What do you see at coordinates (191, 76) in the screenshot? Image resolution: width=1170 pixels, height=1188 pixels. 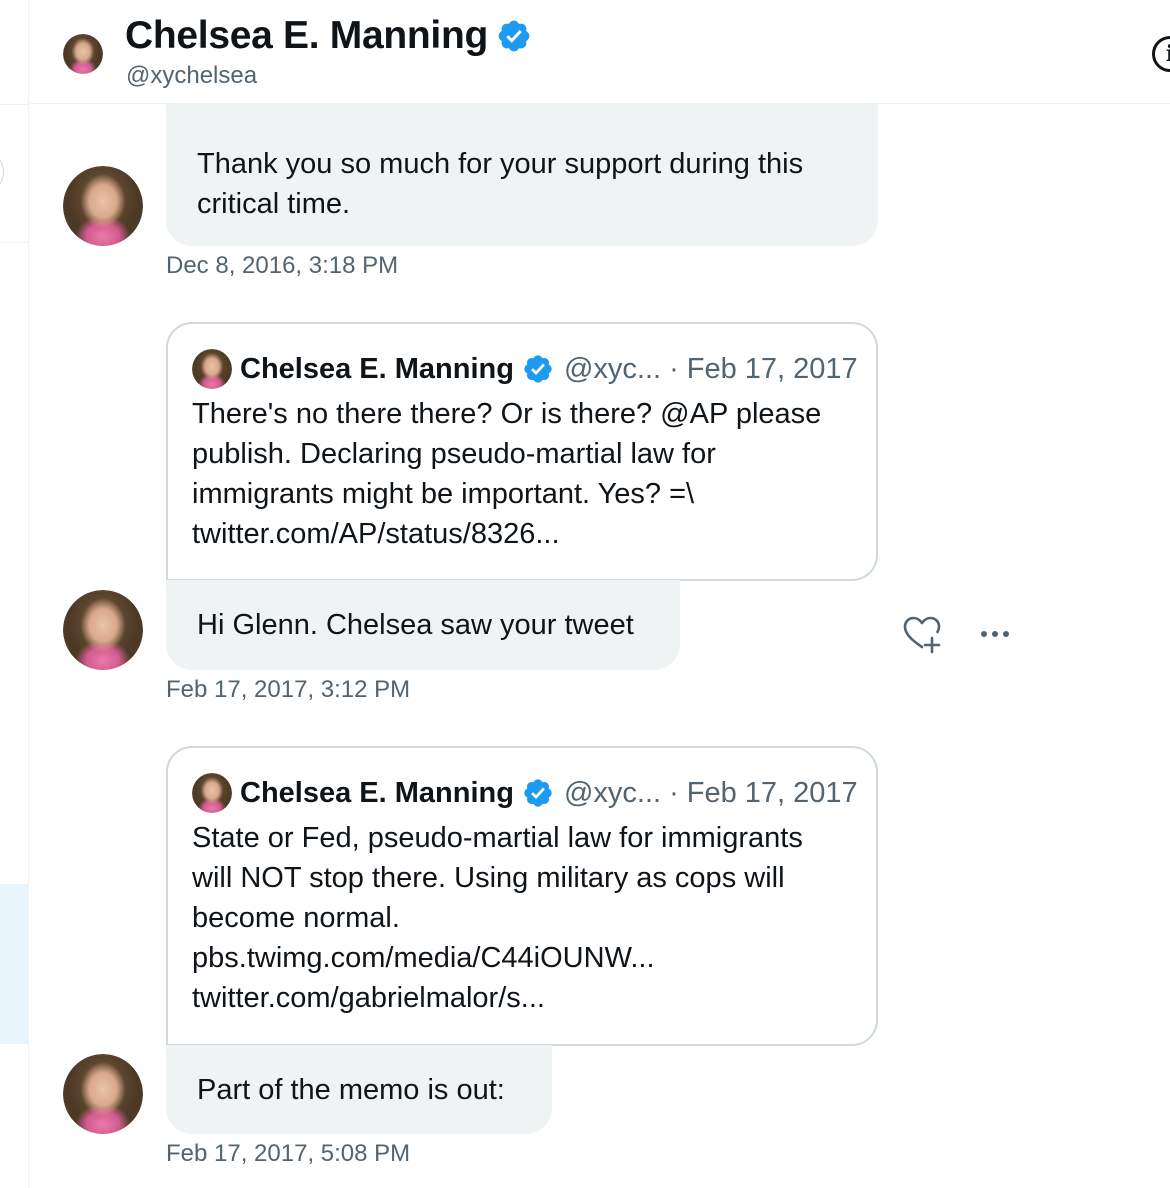 I see `header-handle: @xychelsea` at bounding box center [191, 76].